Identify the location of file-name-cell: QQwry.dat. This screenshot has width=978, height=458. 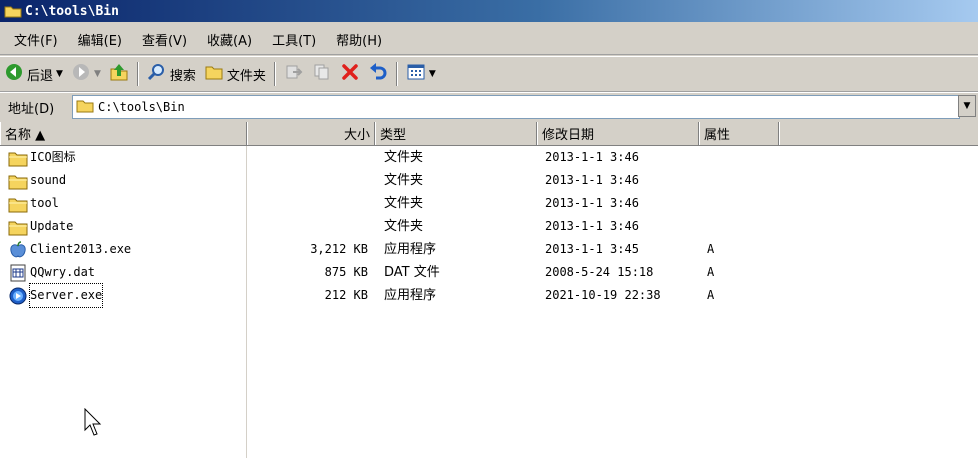
(51, 272).